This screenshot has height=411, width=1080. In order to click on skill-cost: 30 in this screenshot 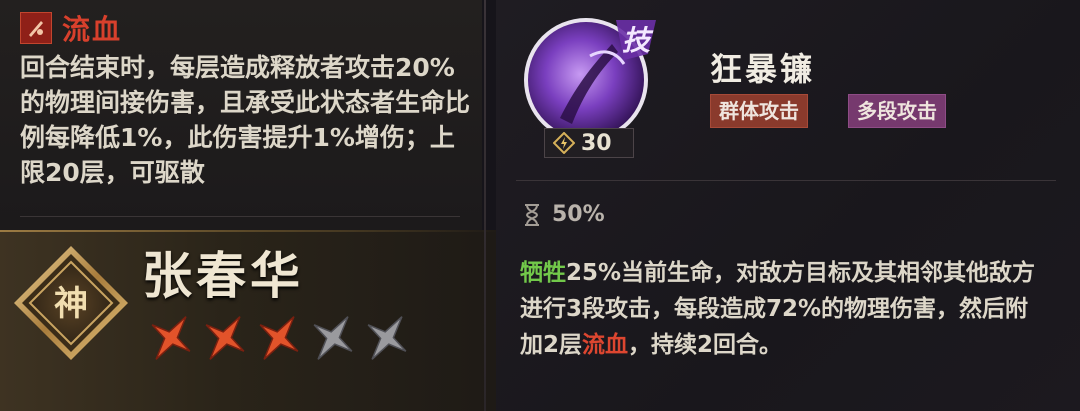, I will do `click(589, 143)`.